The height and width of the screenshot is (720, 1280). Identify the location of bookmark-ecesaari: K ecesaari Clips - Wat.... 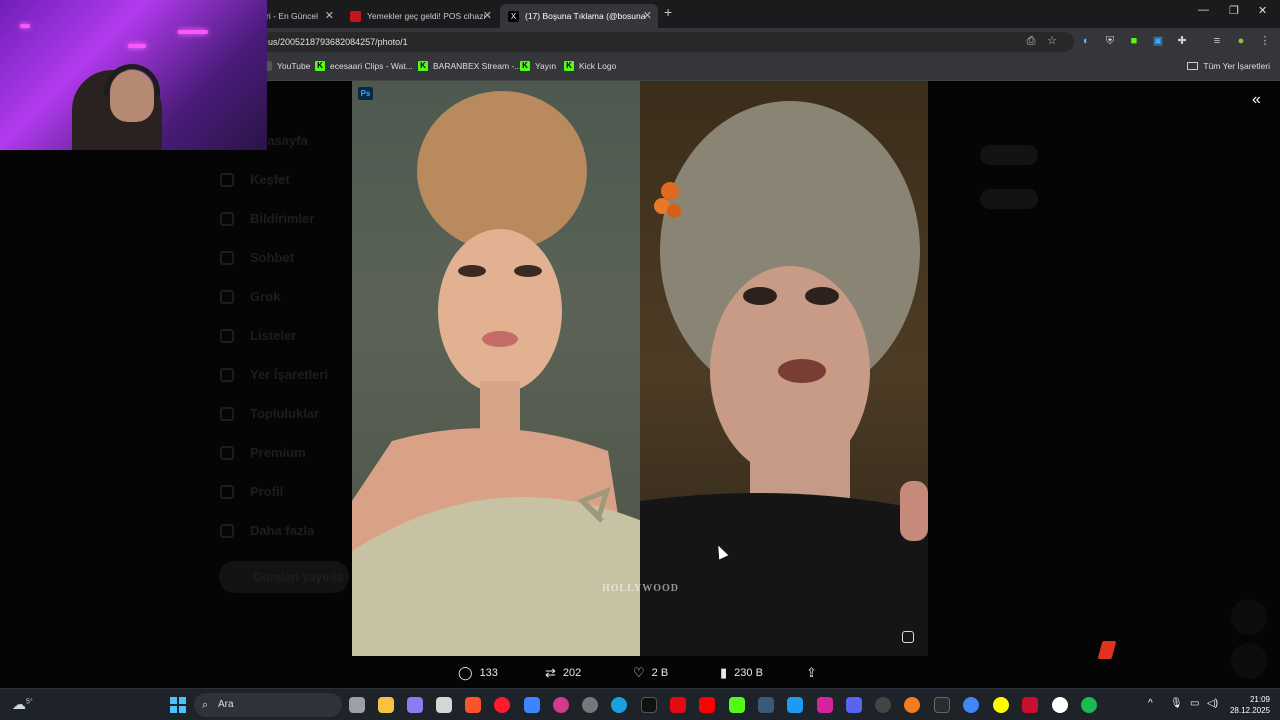
(364, 66).